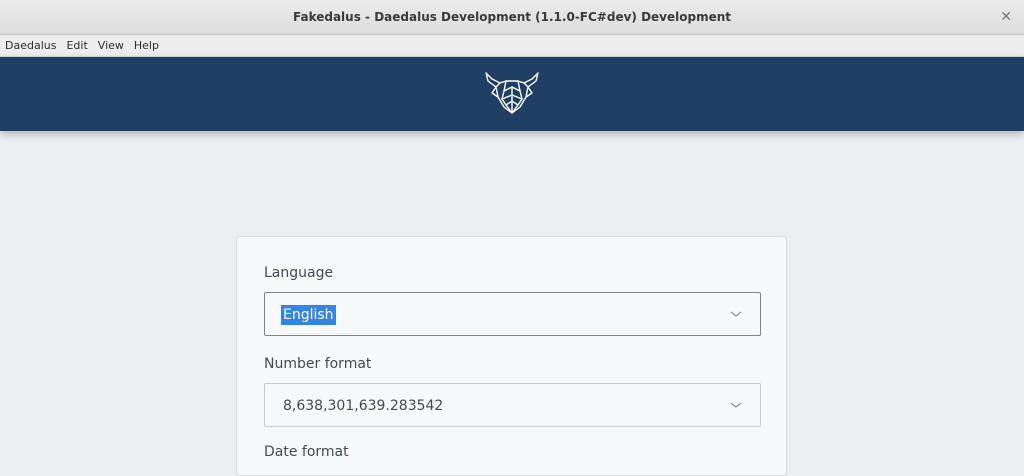  What do you see at coordinates (111, 45) in the screenshot?
I see `menu-item-view: View` at bounding box center [111, 45].